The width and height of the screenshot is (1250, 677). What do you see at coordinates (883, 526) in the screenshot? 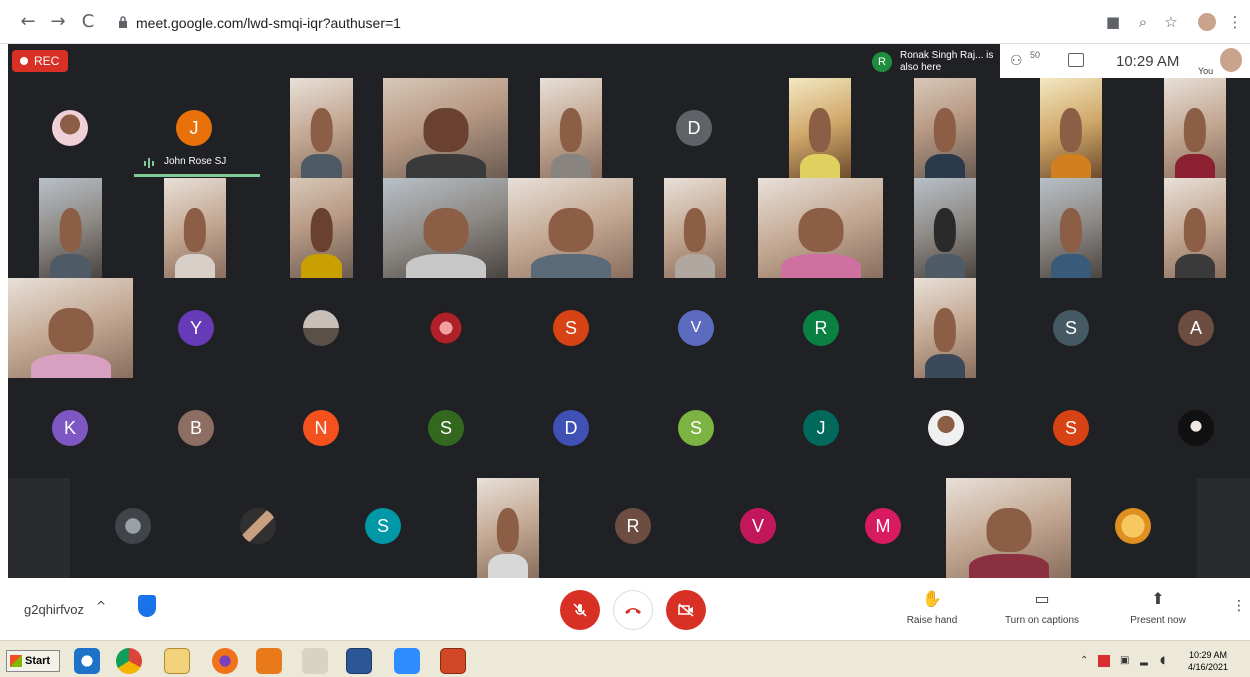
I see `participant-avatar: M` at bounding box center [883, 526].